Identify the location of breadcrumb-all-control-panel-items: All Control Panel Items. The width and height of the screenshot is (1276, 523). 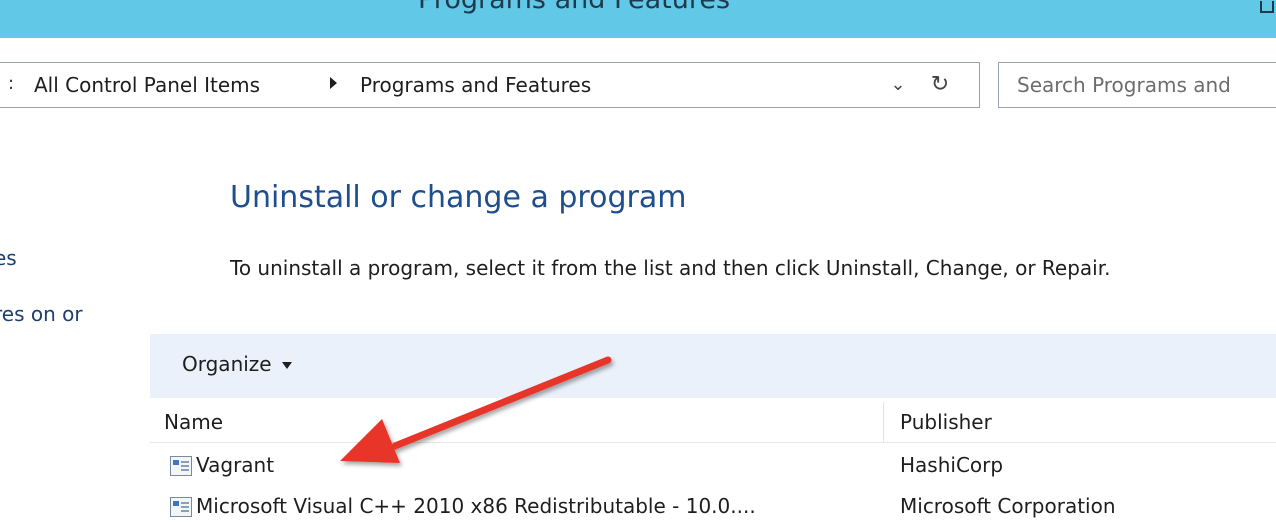
(147, 85).